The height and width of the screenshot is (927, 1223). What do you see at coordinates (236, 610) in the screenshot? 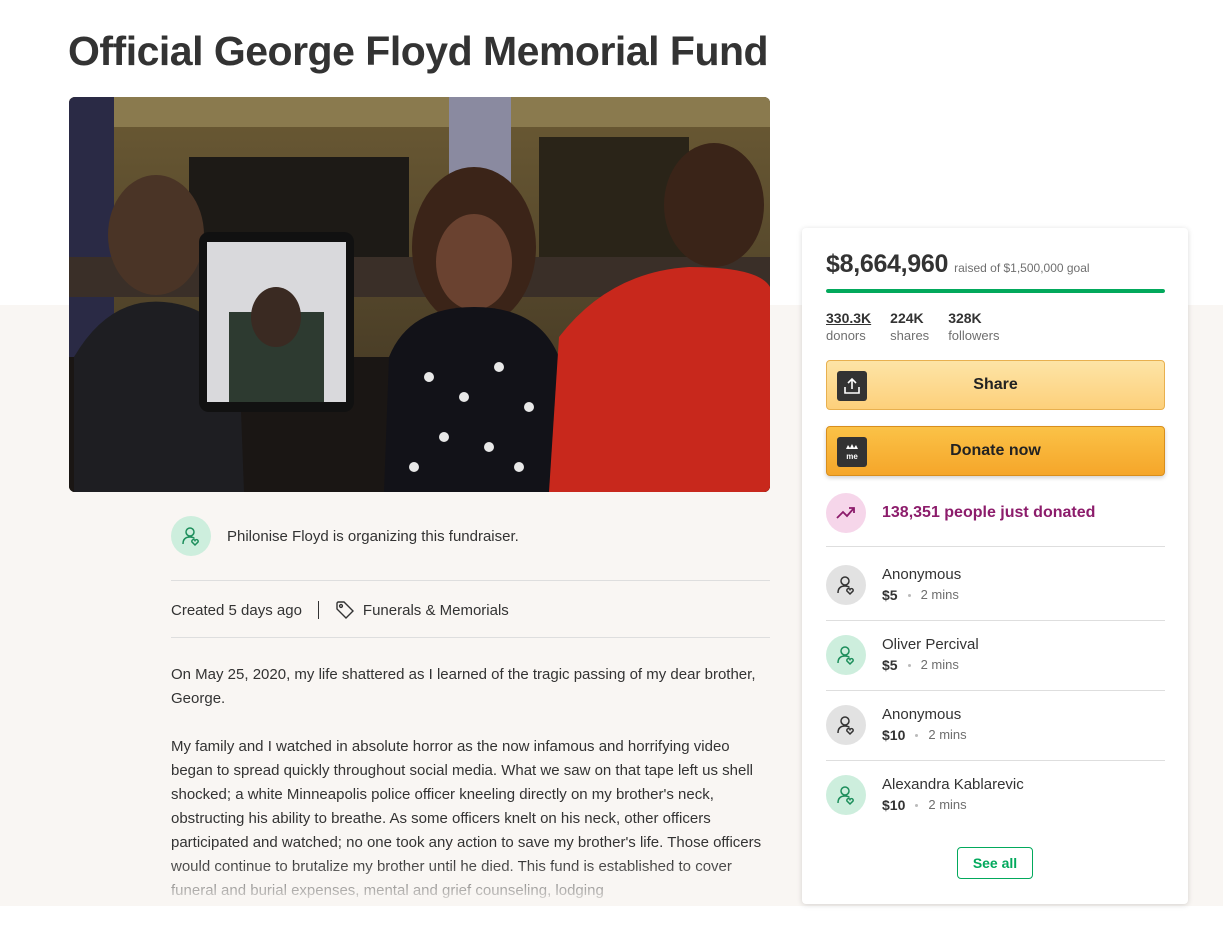
I see `created-date: Created 5 days ago` at bounding box center [236, 610].